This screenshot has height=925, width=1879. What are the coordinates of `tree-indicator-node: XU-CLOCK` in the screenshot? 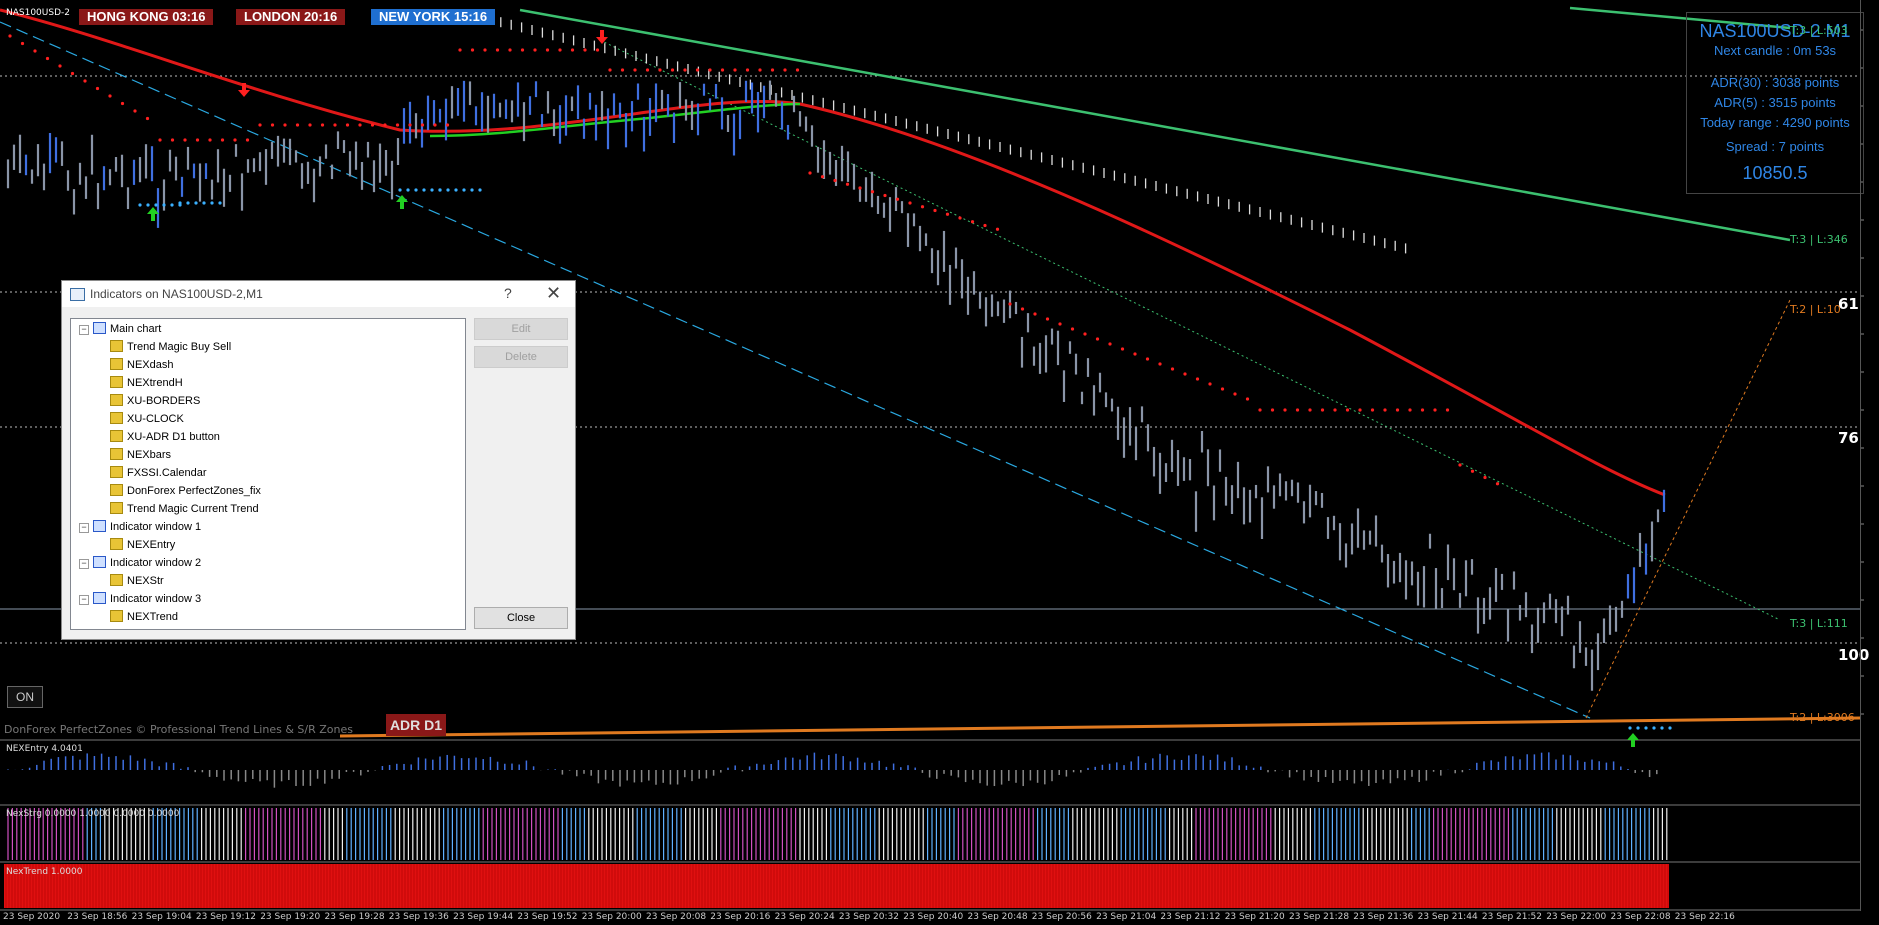 It's located at (147, 419).